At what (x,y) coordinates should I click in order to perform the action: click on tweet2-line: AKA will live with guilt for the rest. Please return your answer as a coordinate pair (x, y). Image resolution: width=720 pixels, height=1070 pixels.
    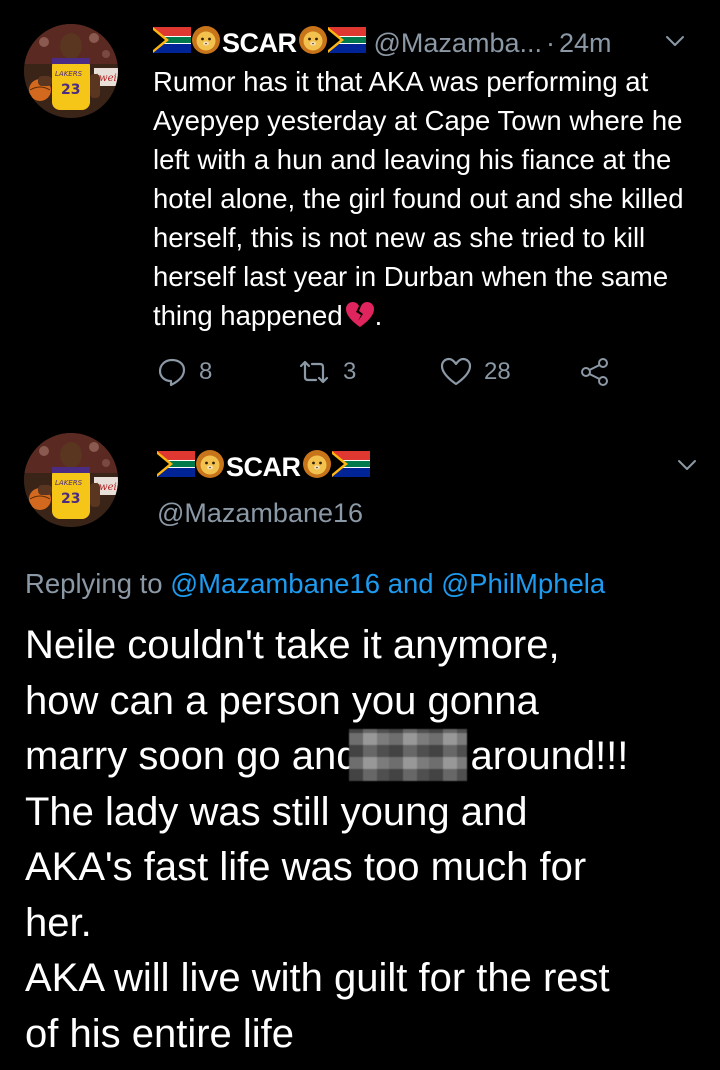
    Looking at the image, I should click on (317, 978).